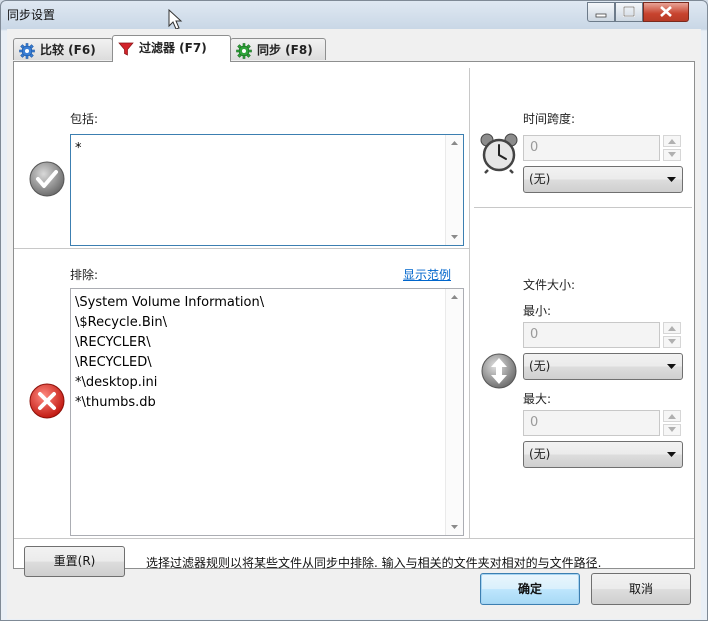  I want to click on min-size-unit-select: (无), so click(603, 366).